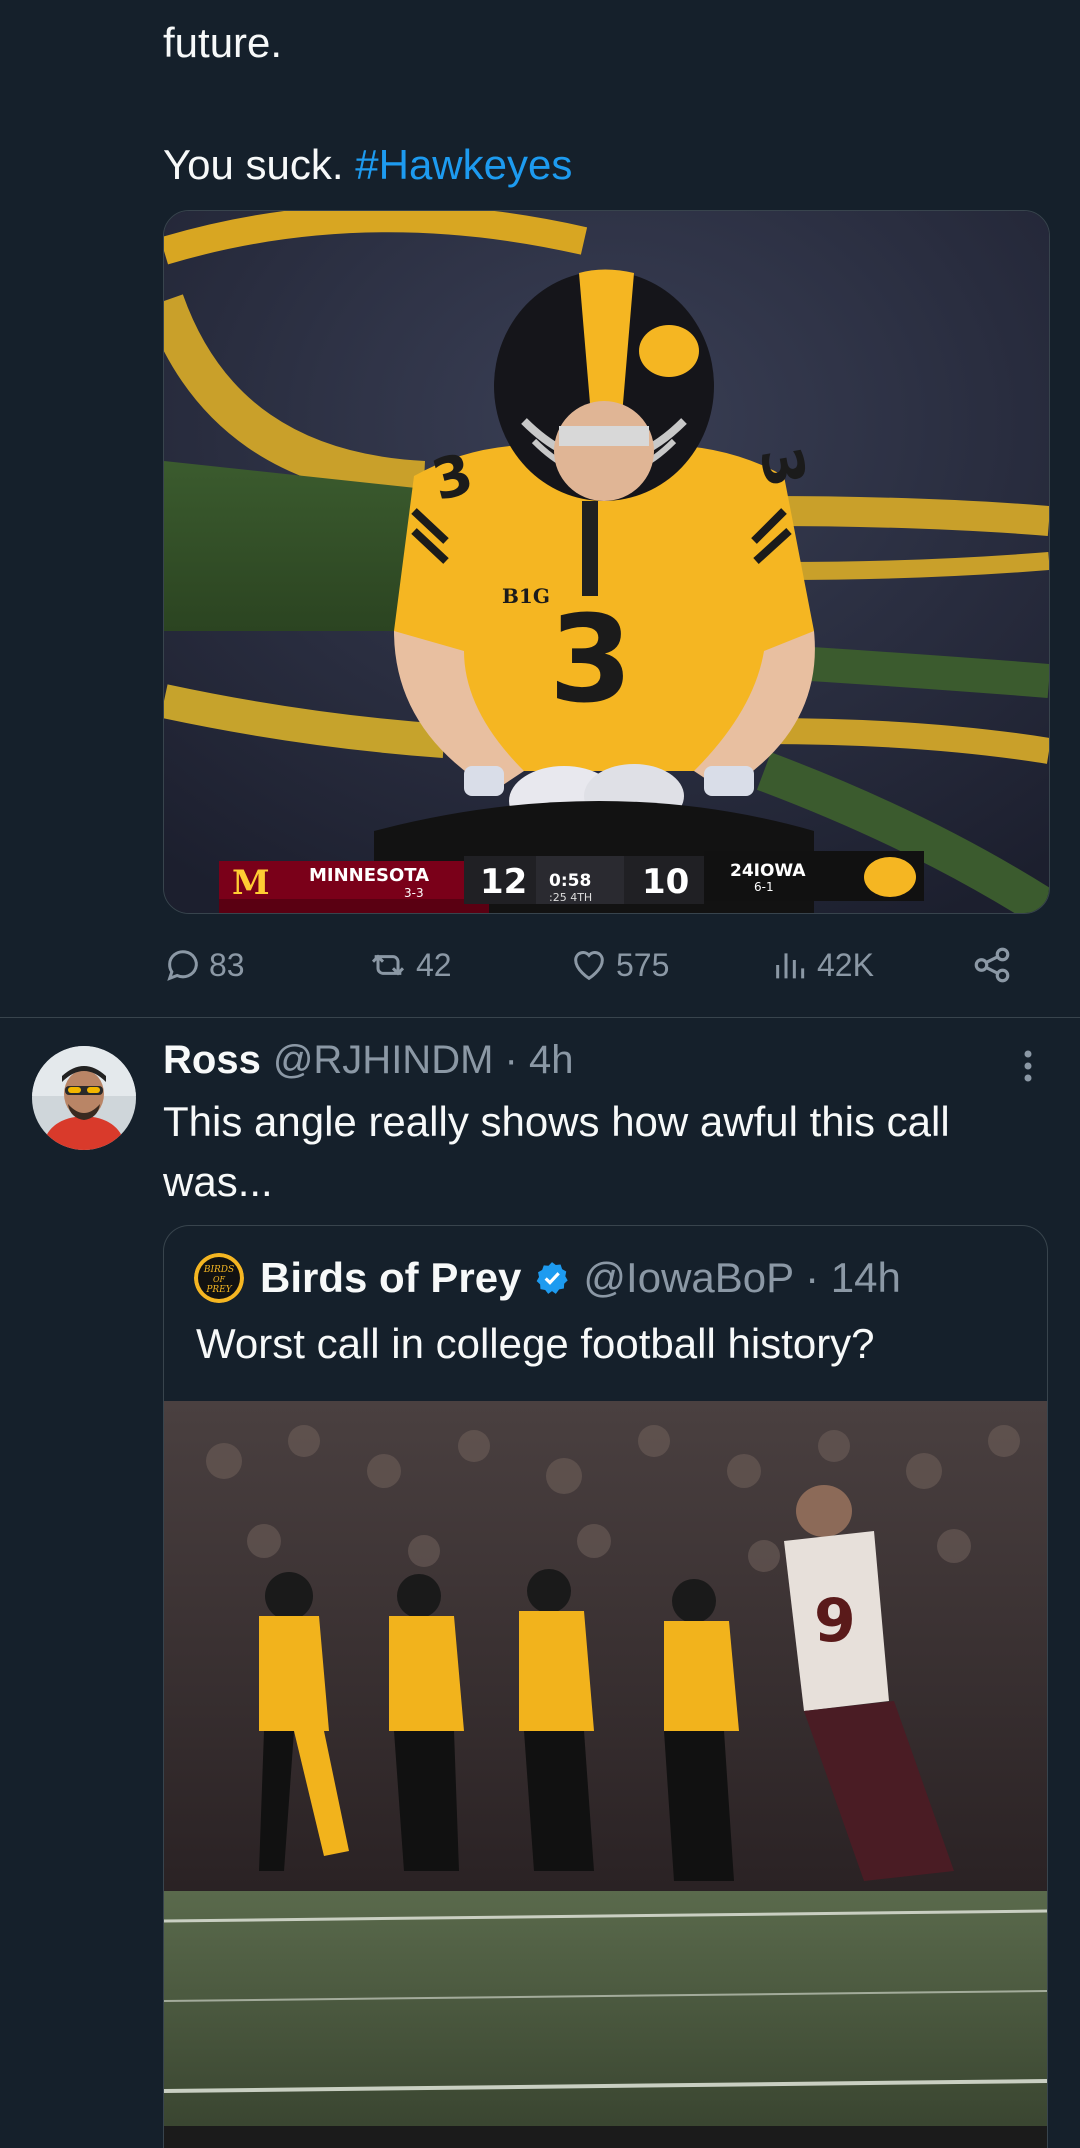 The height and width of the screenshot is (2148, 1080). I want to click on svg-text: 9, so click(835, 1621).